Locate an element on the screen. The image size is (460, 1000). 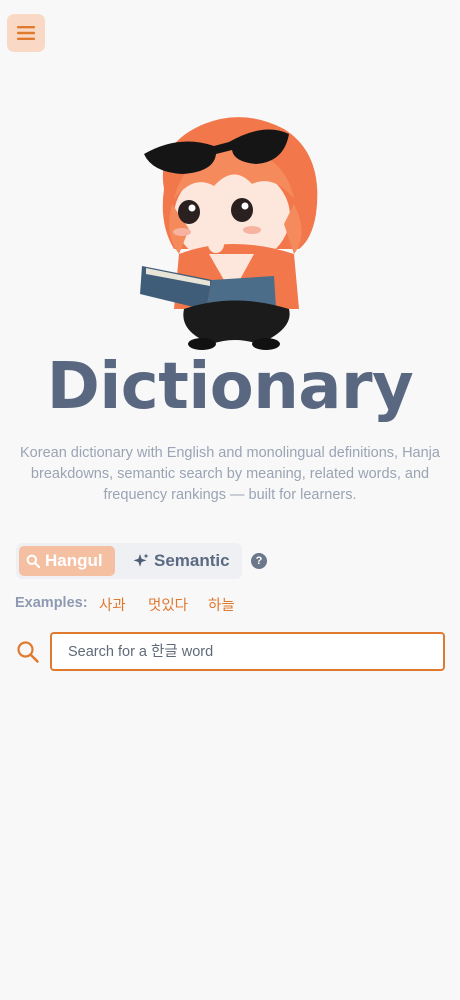
hangul-mode-button: Hangul is located at coordinates (67, 561).